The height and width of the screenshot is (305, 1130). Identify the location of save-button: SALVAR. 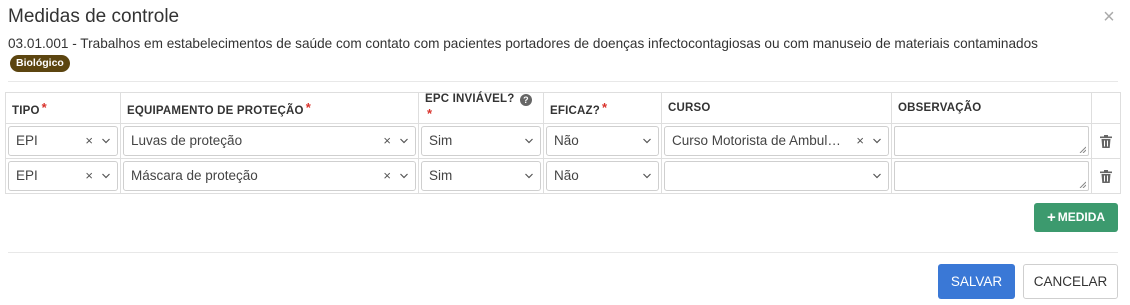
(976, 281).